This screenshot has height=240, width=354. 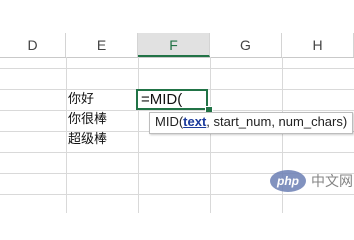 What do you see at coordinates (194, 121) in the screenshot?
I see `tooltip-current-arg: text` at bounding box center [194, 121].